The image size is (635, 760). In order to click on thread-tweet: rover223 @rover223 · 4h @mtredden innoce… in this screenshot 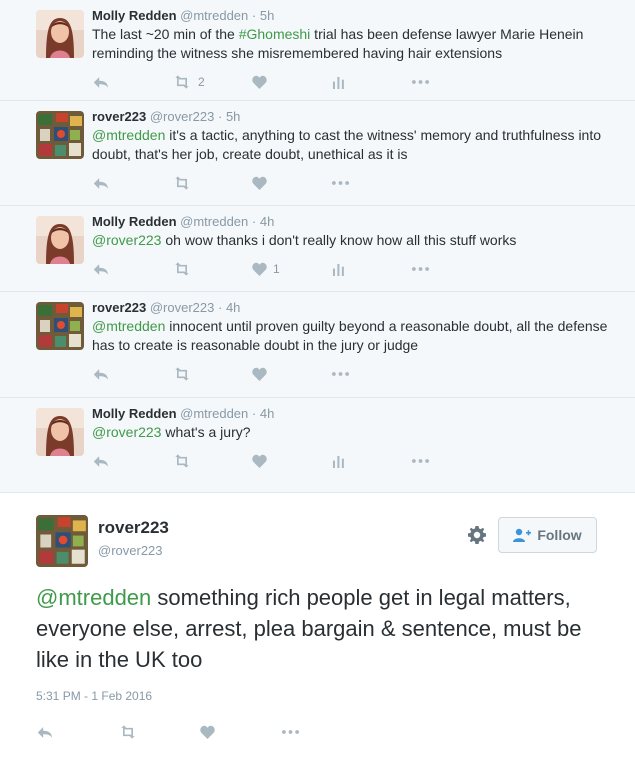, I will do `click(317, 345)`.